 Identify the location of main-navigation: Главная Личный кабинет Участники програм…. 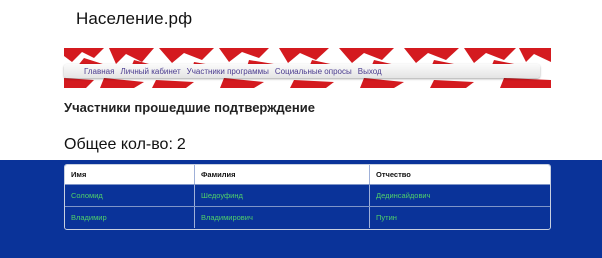
(302, 71).